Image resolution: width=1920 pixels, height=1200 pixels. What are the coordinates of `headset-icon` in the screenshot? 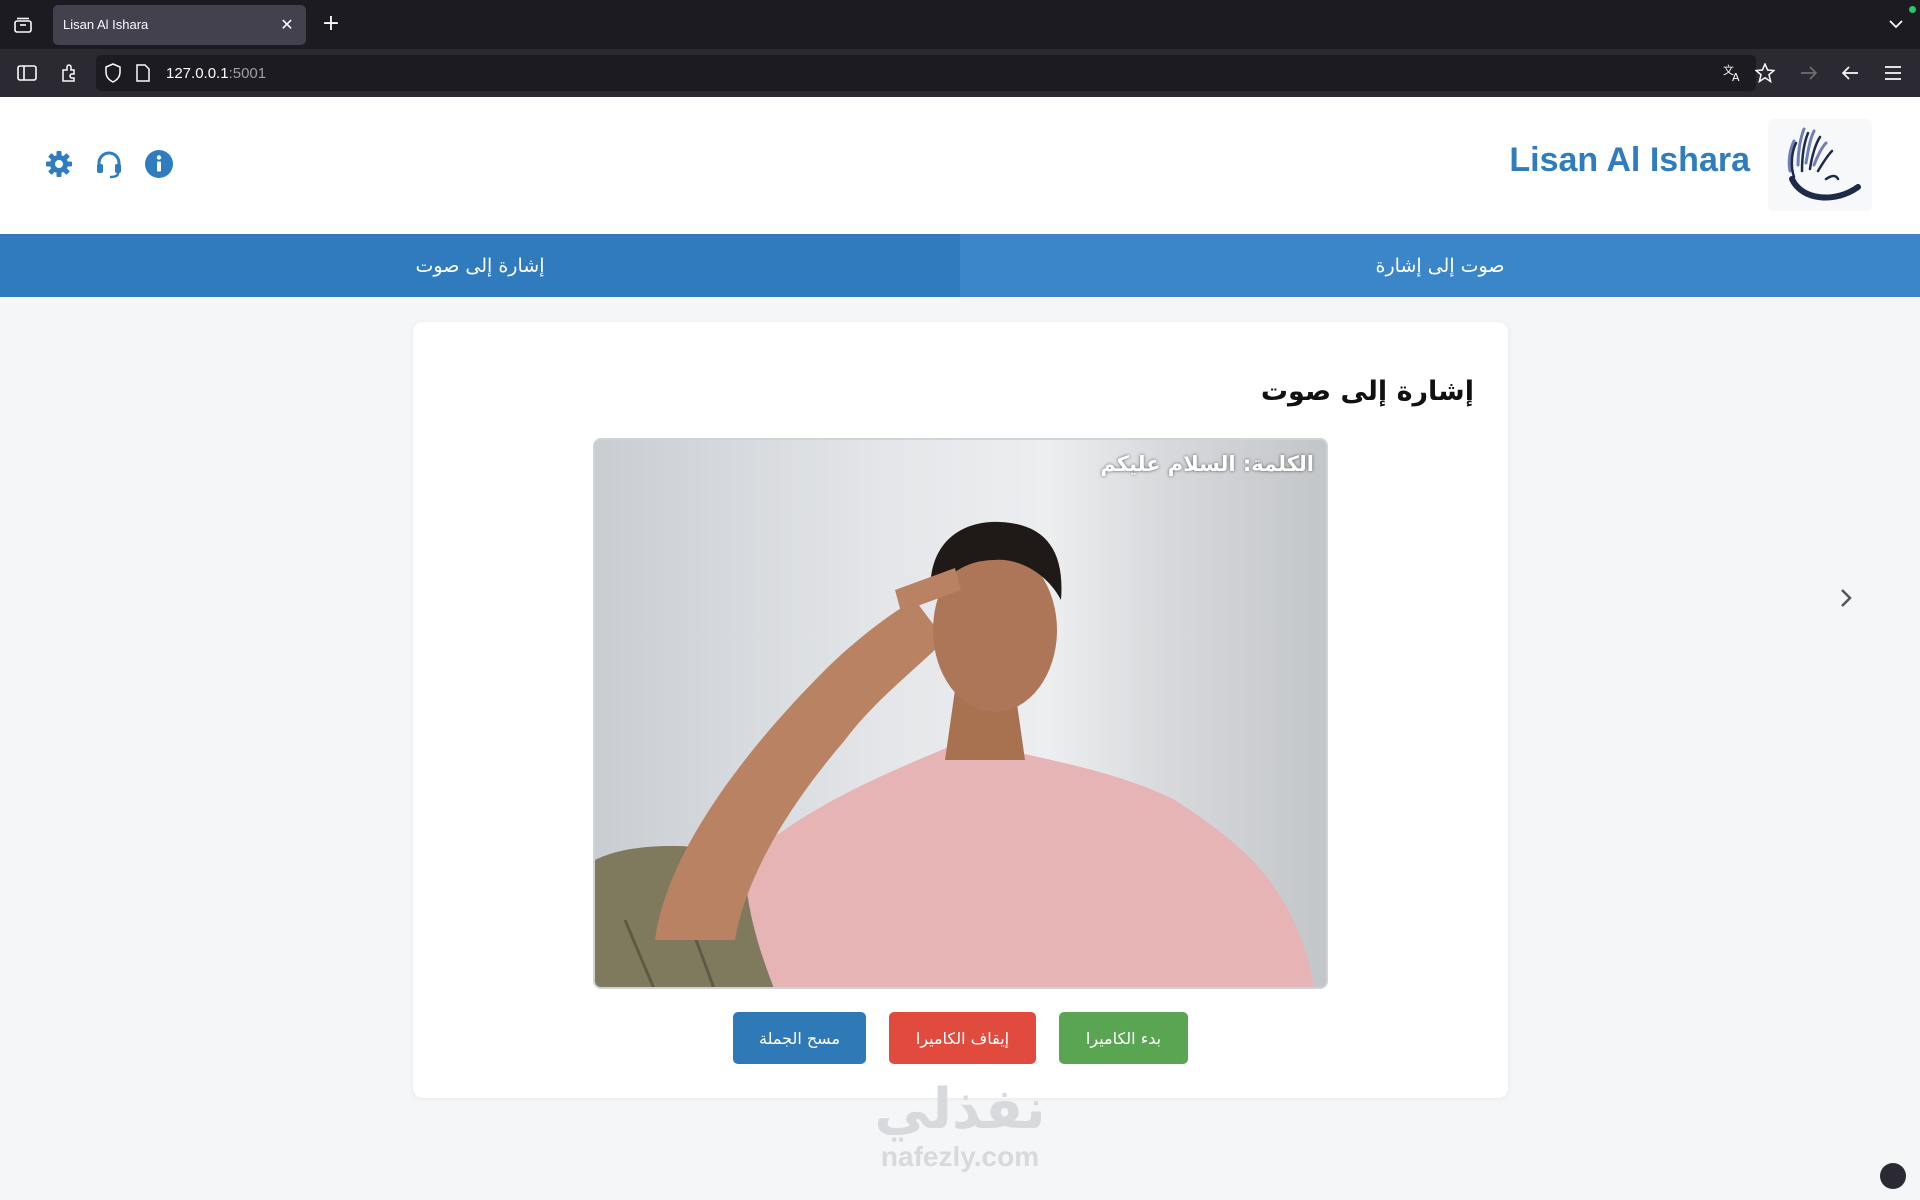 It's located at (109, 164).